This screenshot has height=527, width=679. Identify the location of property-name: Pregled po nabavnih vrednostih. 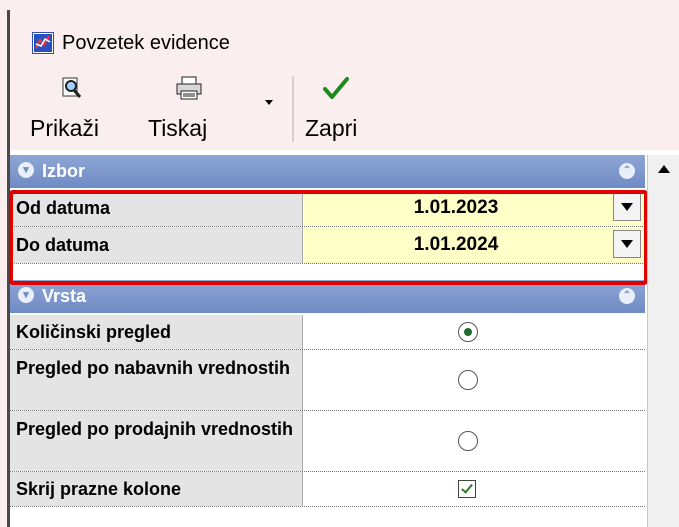
(156, 380).